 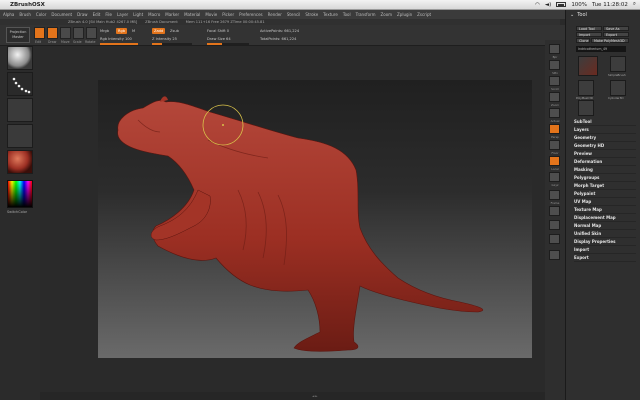 I want to click on floor-icon, so click(x=554, y=145).